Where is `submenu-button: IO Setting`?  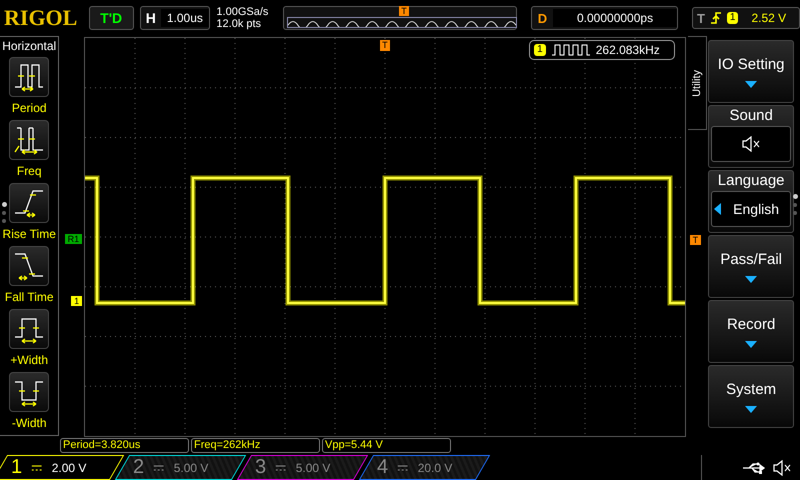 submenu-button: IO Setting is located at coordinates (751, 71).